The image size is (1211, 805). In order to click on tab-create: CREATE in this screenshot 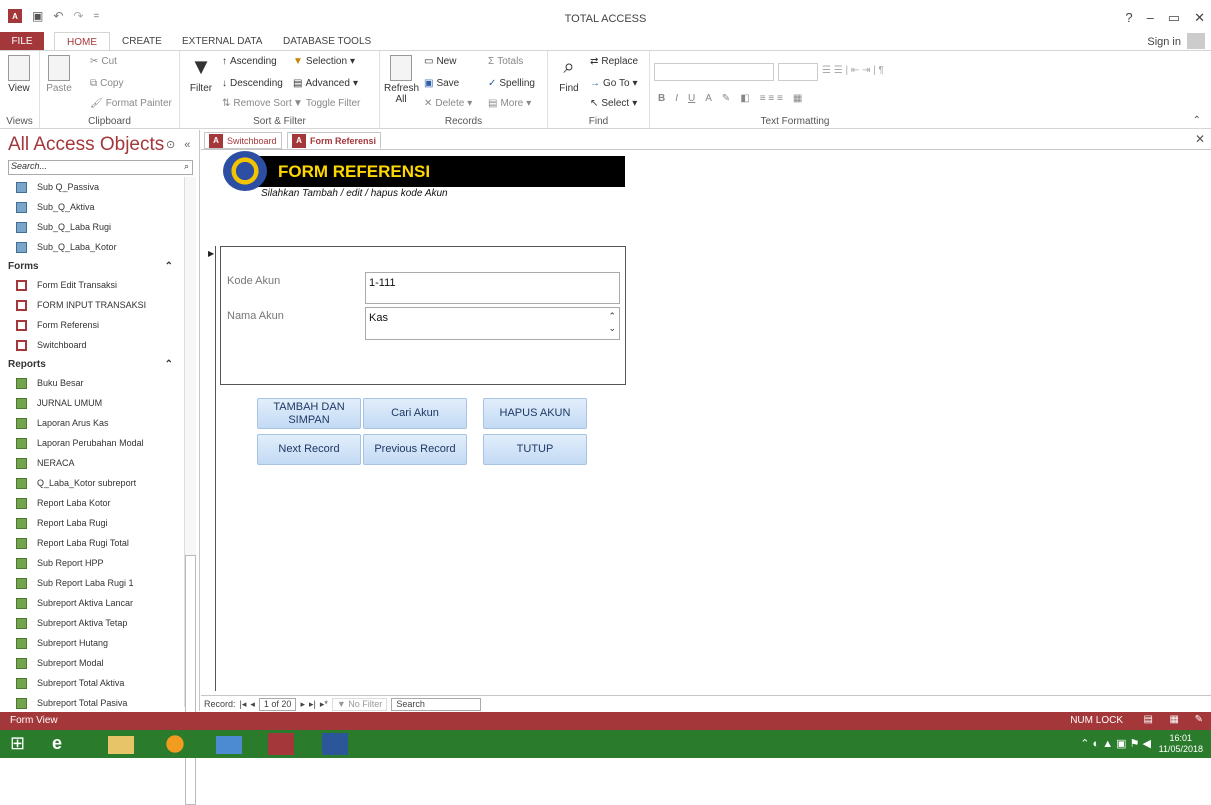, I will do `click(142, 41)`.